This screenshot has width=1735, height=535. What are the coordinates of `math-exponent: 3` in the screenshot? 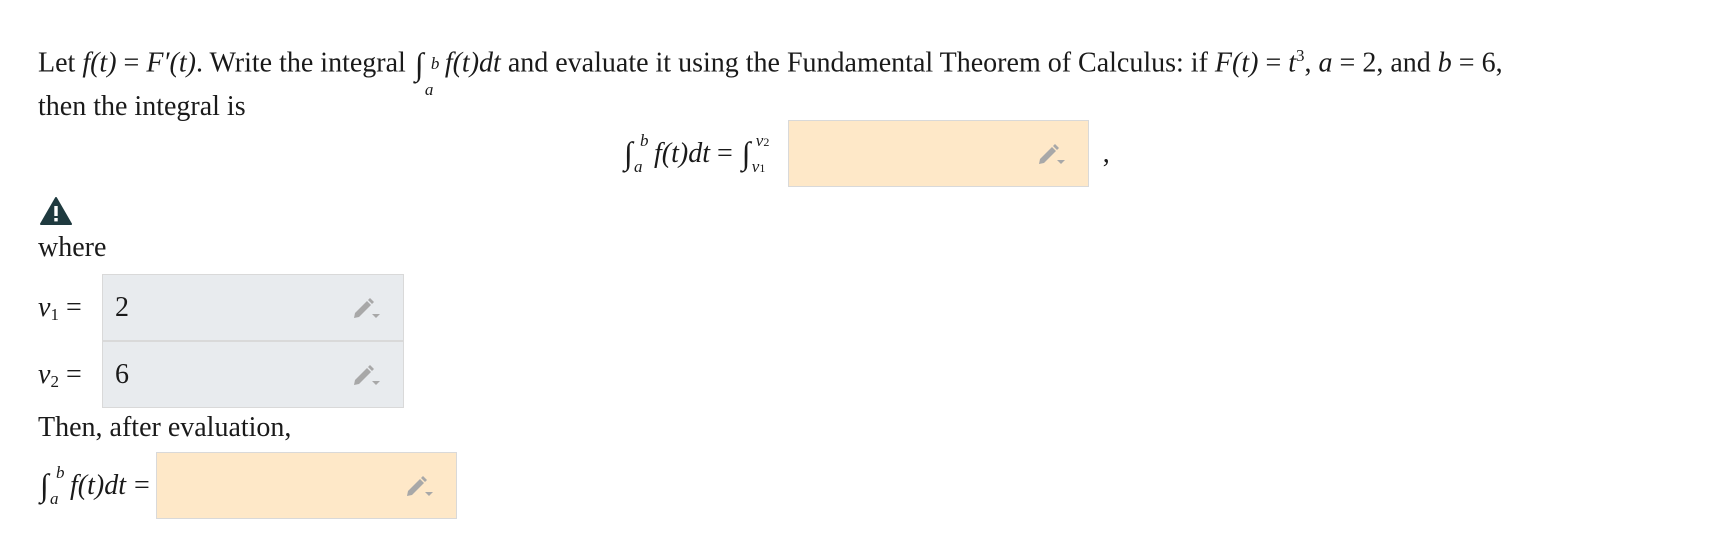 It's located at (1300, 55).